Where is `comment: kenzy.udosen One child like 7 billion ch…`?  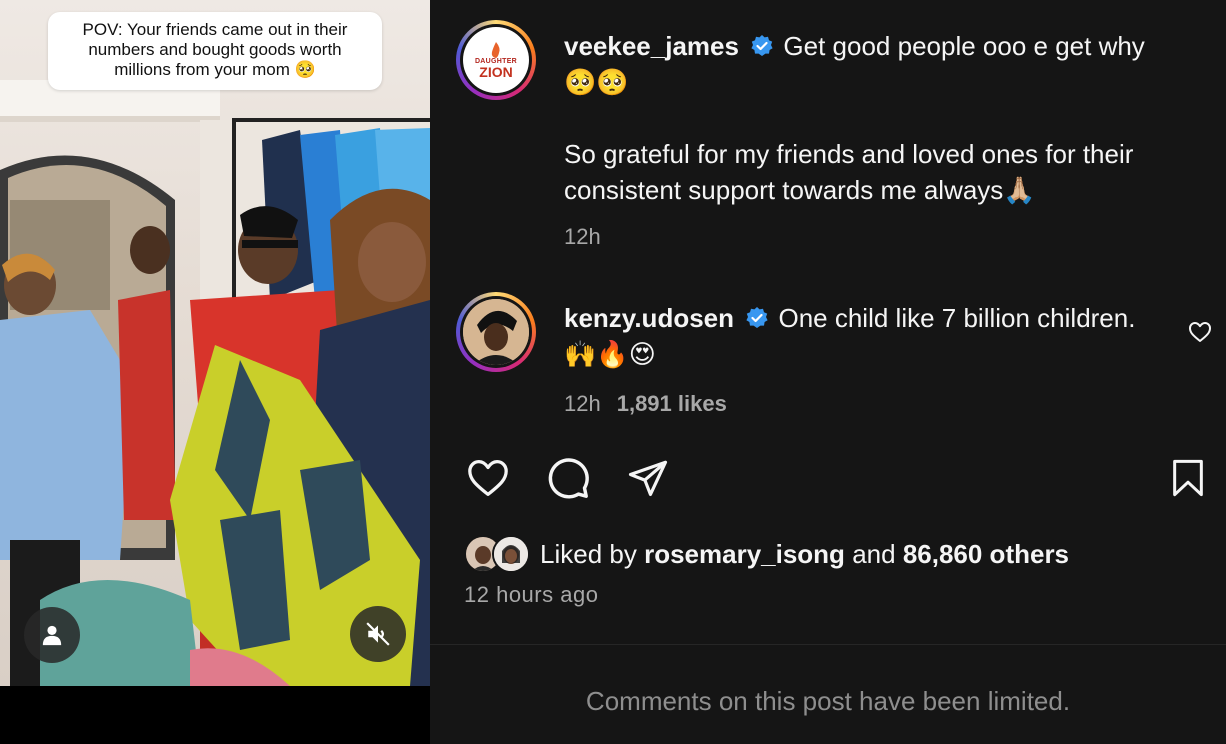
comment: kenzy.udosen One child like 7 billion ch… is located at coordinates (864, 336).